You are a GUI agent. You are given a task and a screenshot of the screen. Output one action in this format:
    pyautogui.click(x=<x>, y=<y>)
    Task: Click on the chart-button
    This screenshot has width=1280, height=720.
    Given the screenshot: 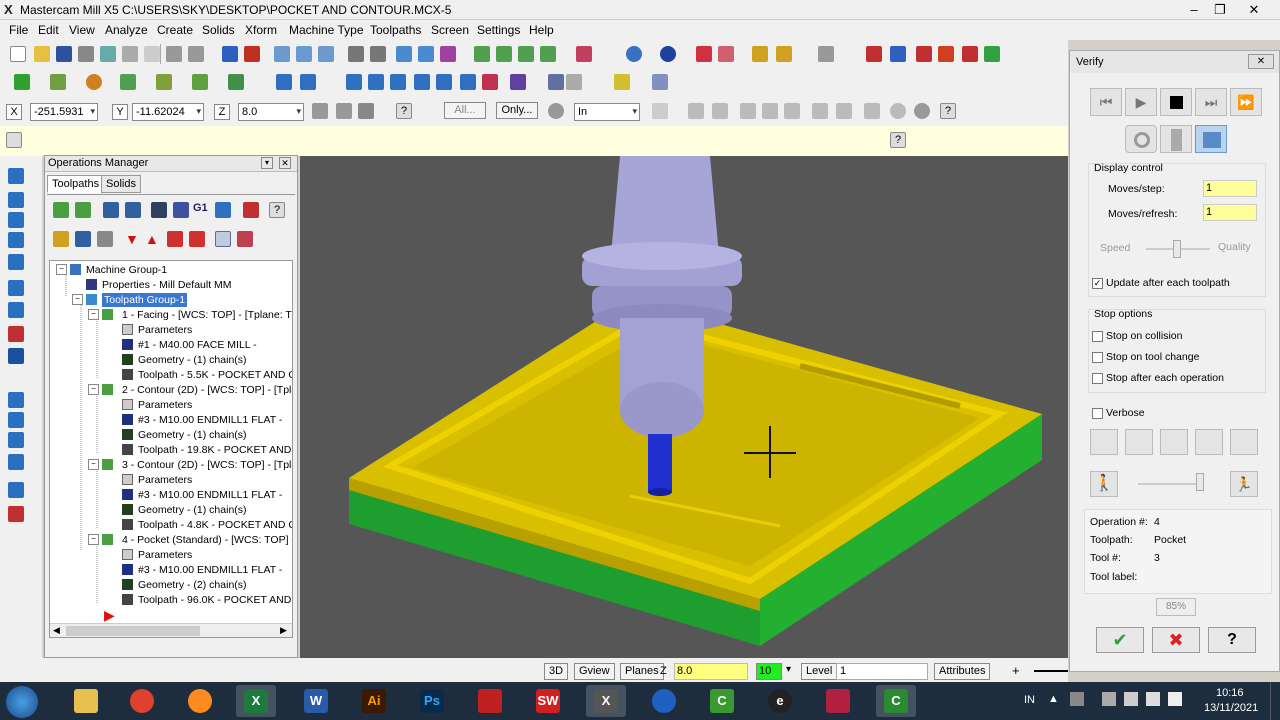 What is the action you would take?
    pyautogui.click(x=1174, y=442)
    